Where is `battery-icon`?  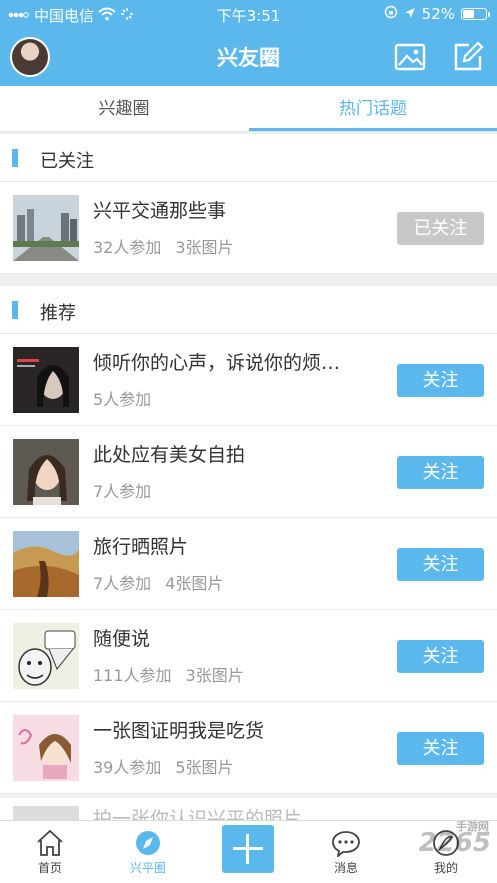 battery-icon is located at coordinates (475, 14).